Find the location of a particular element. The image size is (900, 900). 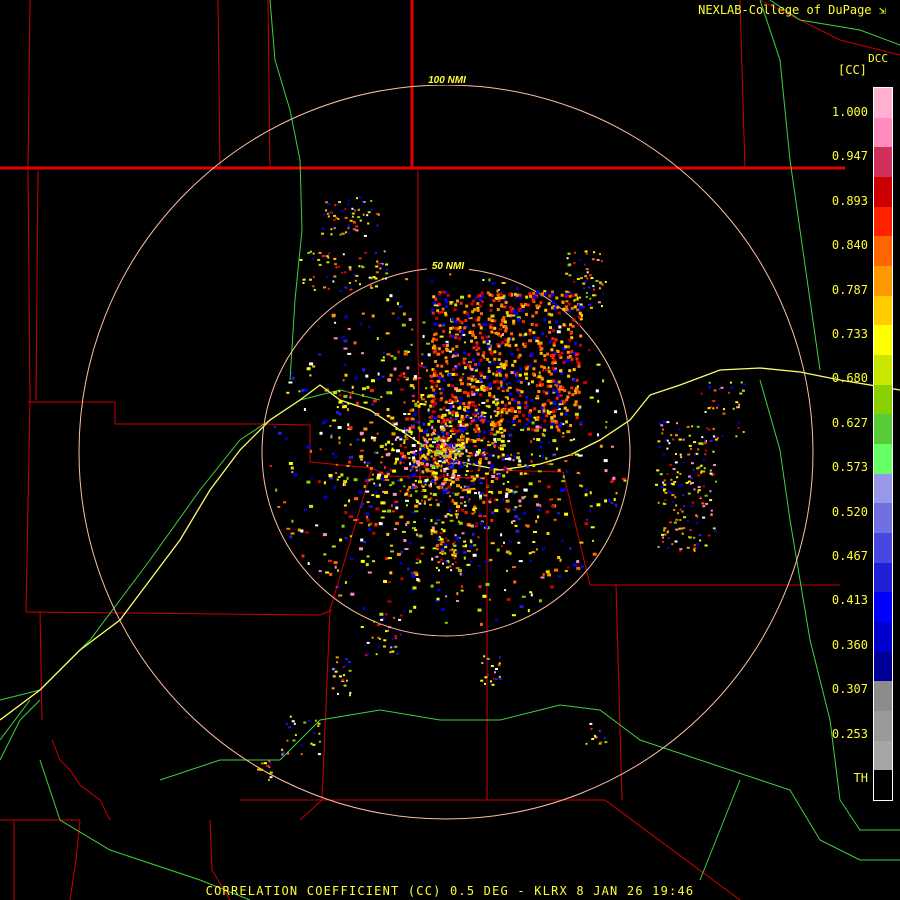

range-ring-label: 50 NMI is located at coordinates (448, 266).